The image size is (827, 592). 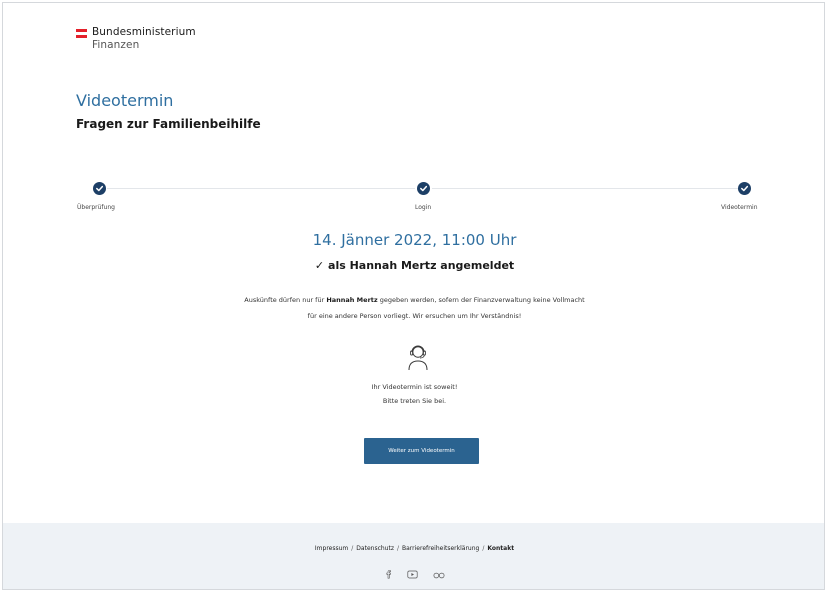 What do you see at coordinates (116, 45) in the screenshot?
I see `logo-line2: Finanzen` at bounding box center [116, 45].